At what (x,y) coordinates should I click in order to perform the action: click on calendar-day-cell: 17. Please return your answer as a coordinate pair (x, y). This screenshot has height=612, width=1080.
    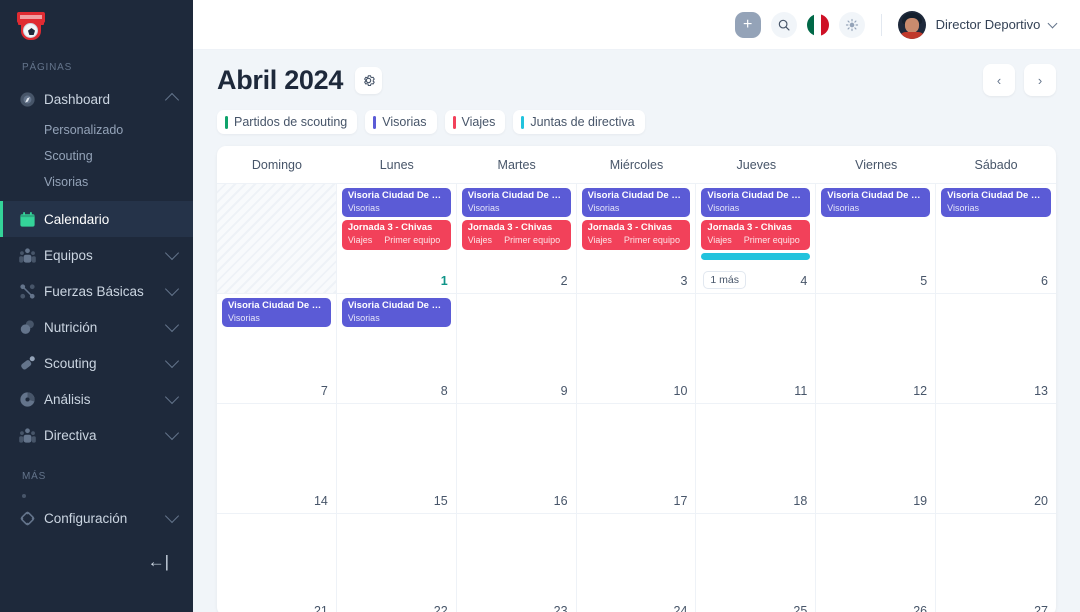
    Looking at the image, I should click on (636, 458).